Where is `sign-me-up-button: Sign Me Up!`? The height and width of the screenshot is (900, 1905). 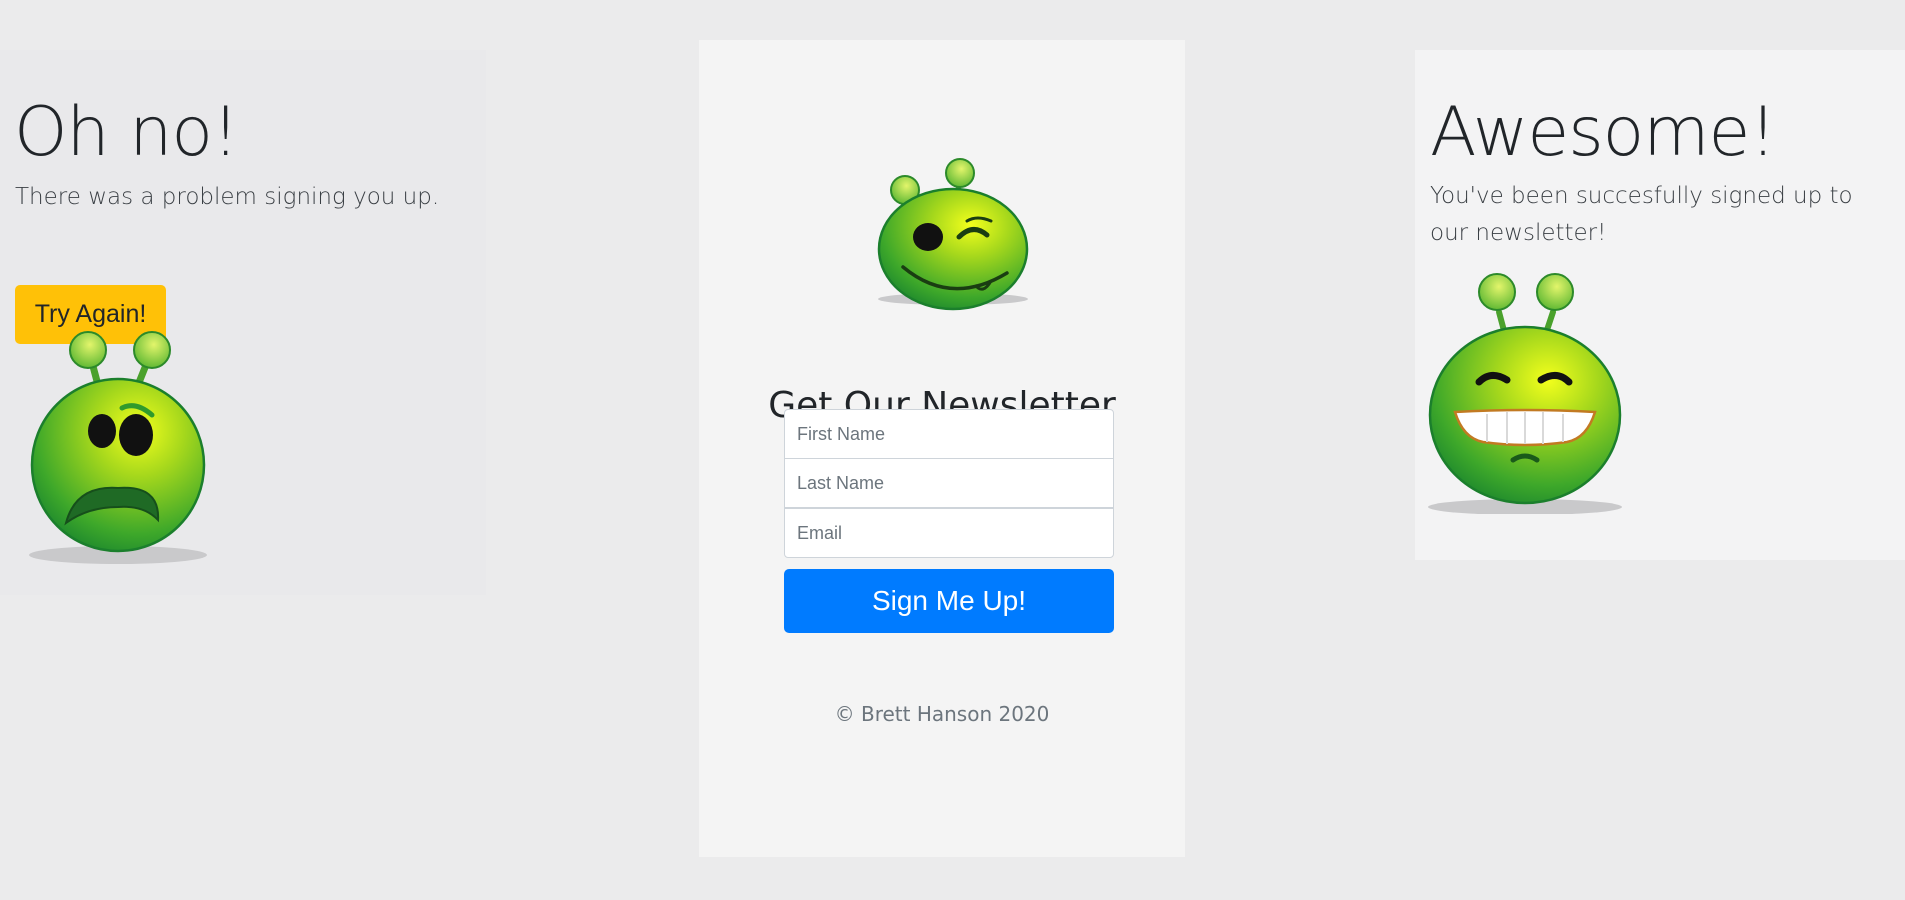 sign-me-up-button: Sign Me Up! is located at coordinates (949, 601).